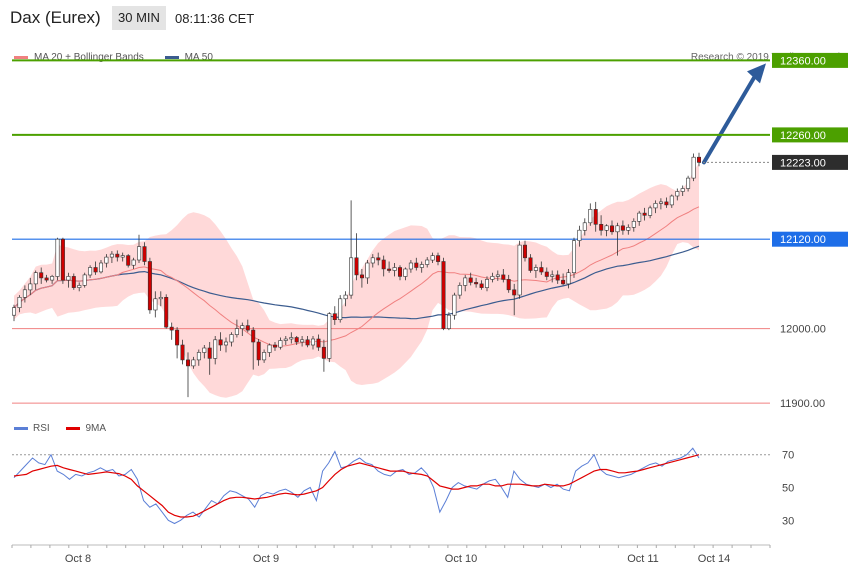  I want to click on rsi-tick-label: 70, so click(788, 456).